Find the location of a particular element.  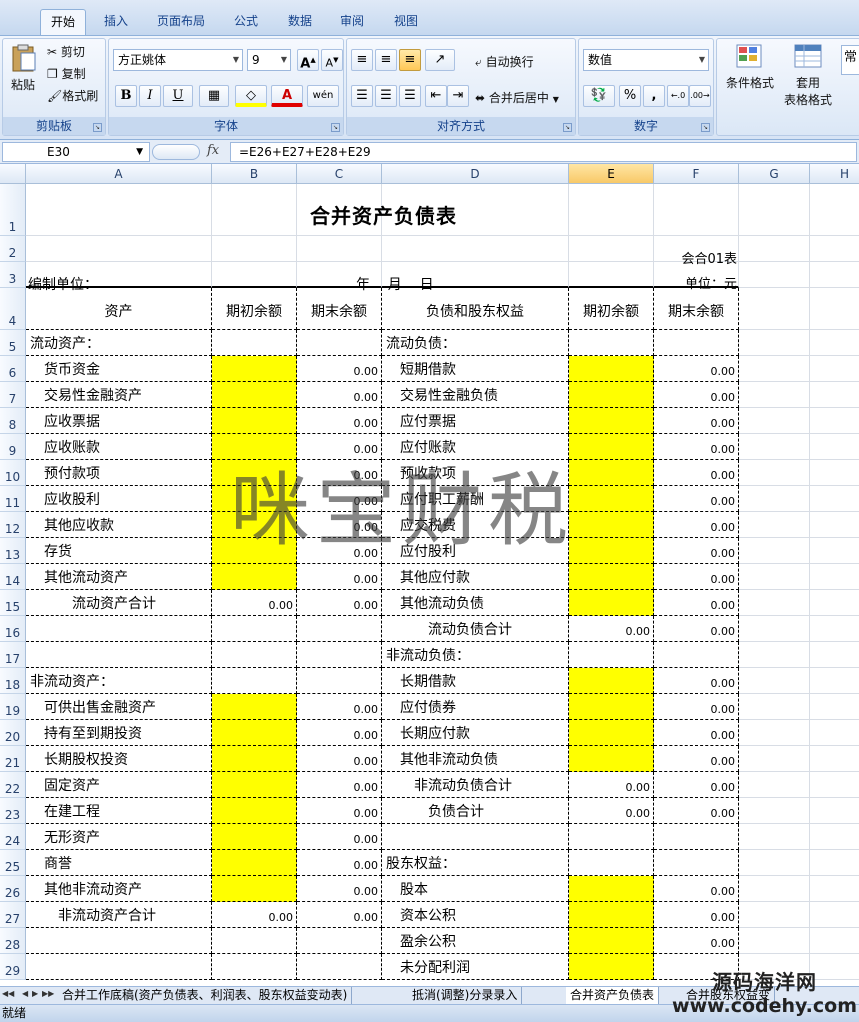

cut-button: ✂ 剪切 is located at coordinates (66, 51).